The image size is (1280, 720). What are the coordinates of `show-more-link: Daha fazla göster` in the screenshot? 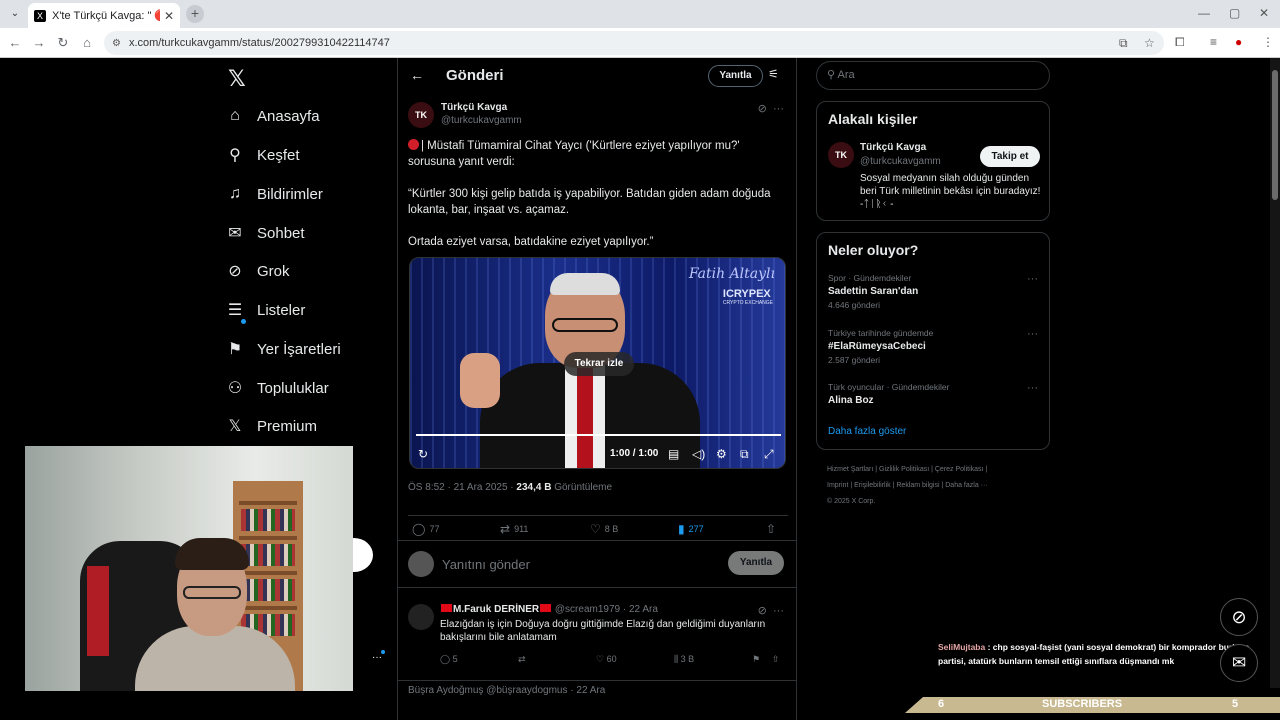 It's located at (867, 431).